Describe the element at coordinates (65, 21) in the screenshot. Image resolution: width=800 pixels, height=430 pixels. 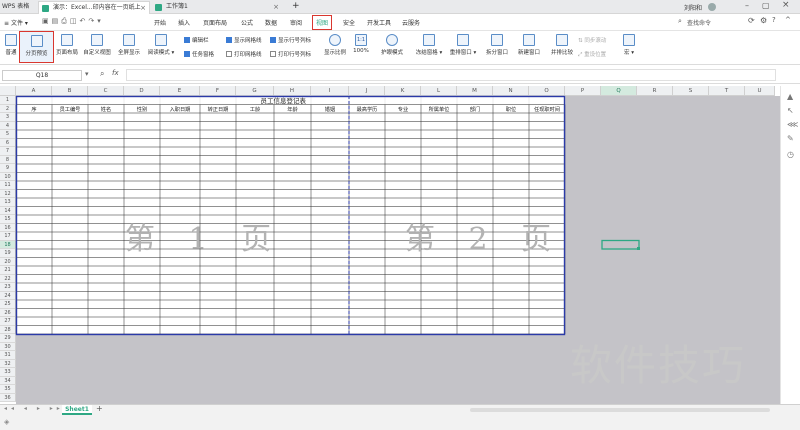
I see `print-icon: ⎙` at that location.